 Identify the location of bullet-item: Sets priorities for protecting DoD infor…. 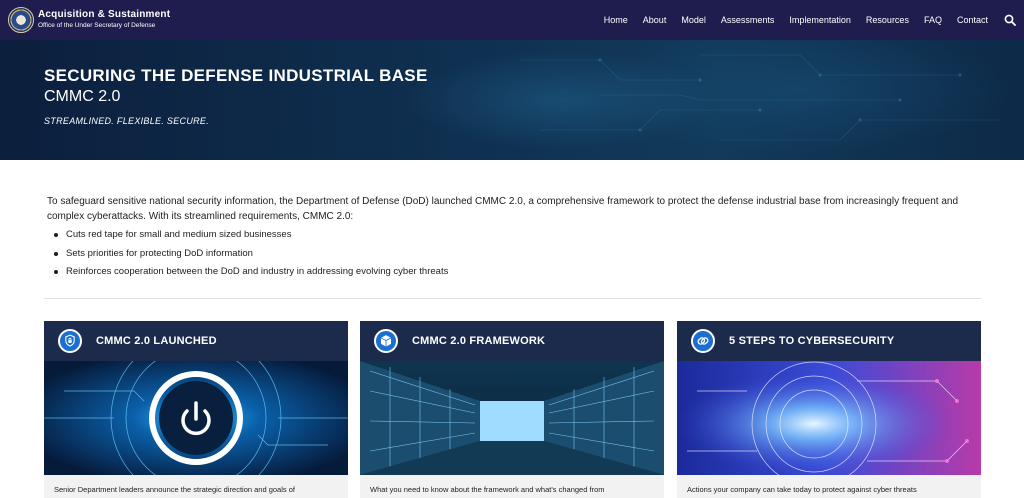
(251, 254).